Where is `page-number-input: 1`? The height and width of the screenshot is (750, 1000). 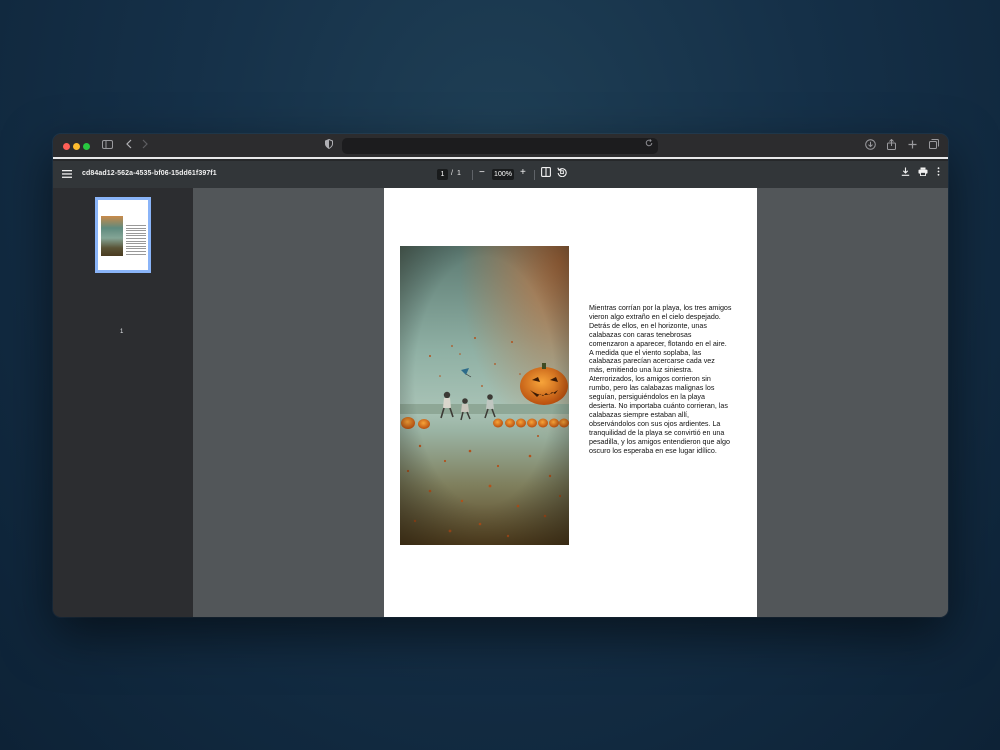 page-number-input: 1 is located at coordinates (442, 174).